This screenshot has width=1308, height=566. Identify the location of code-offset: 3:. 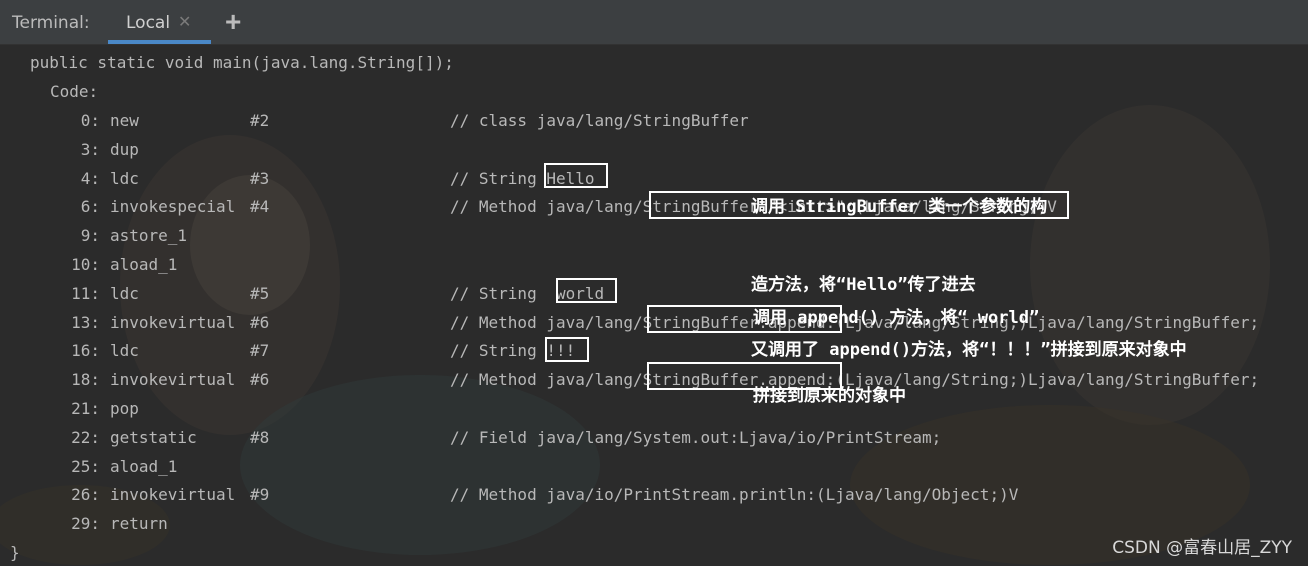
(90, 149).